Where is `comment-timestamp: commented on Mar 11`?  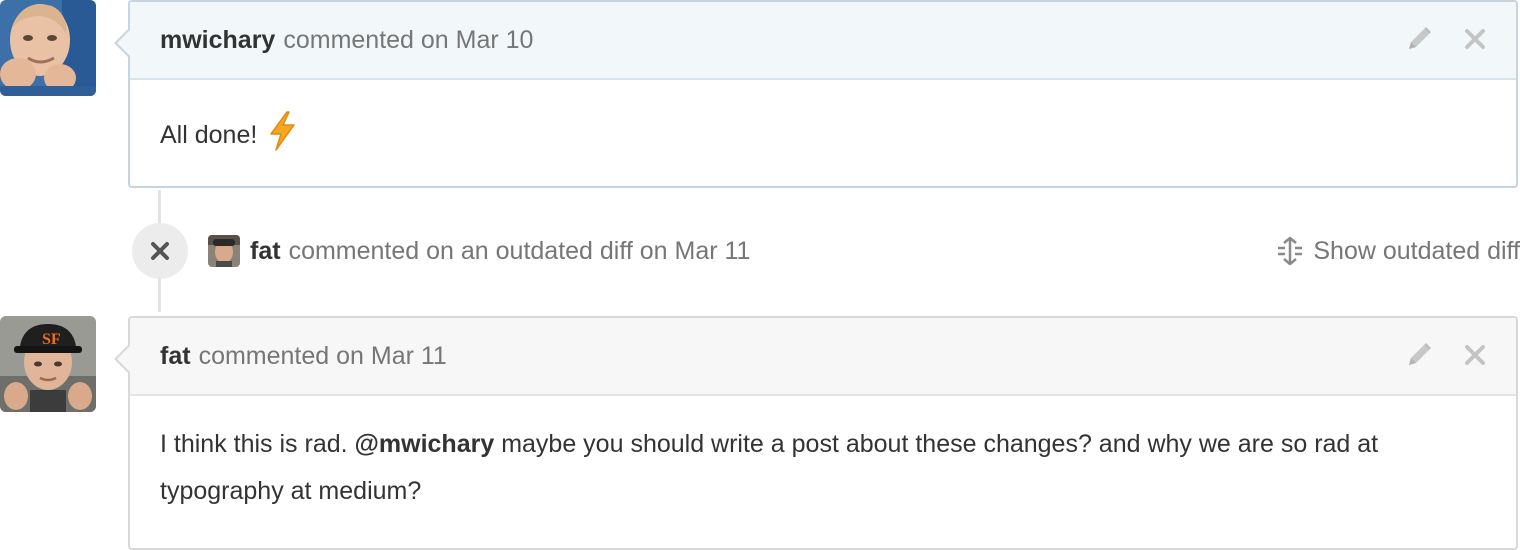 comment-timestamp: commented on Mar 11 is located at coordinates (323, 356).